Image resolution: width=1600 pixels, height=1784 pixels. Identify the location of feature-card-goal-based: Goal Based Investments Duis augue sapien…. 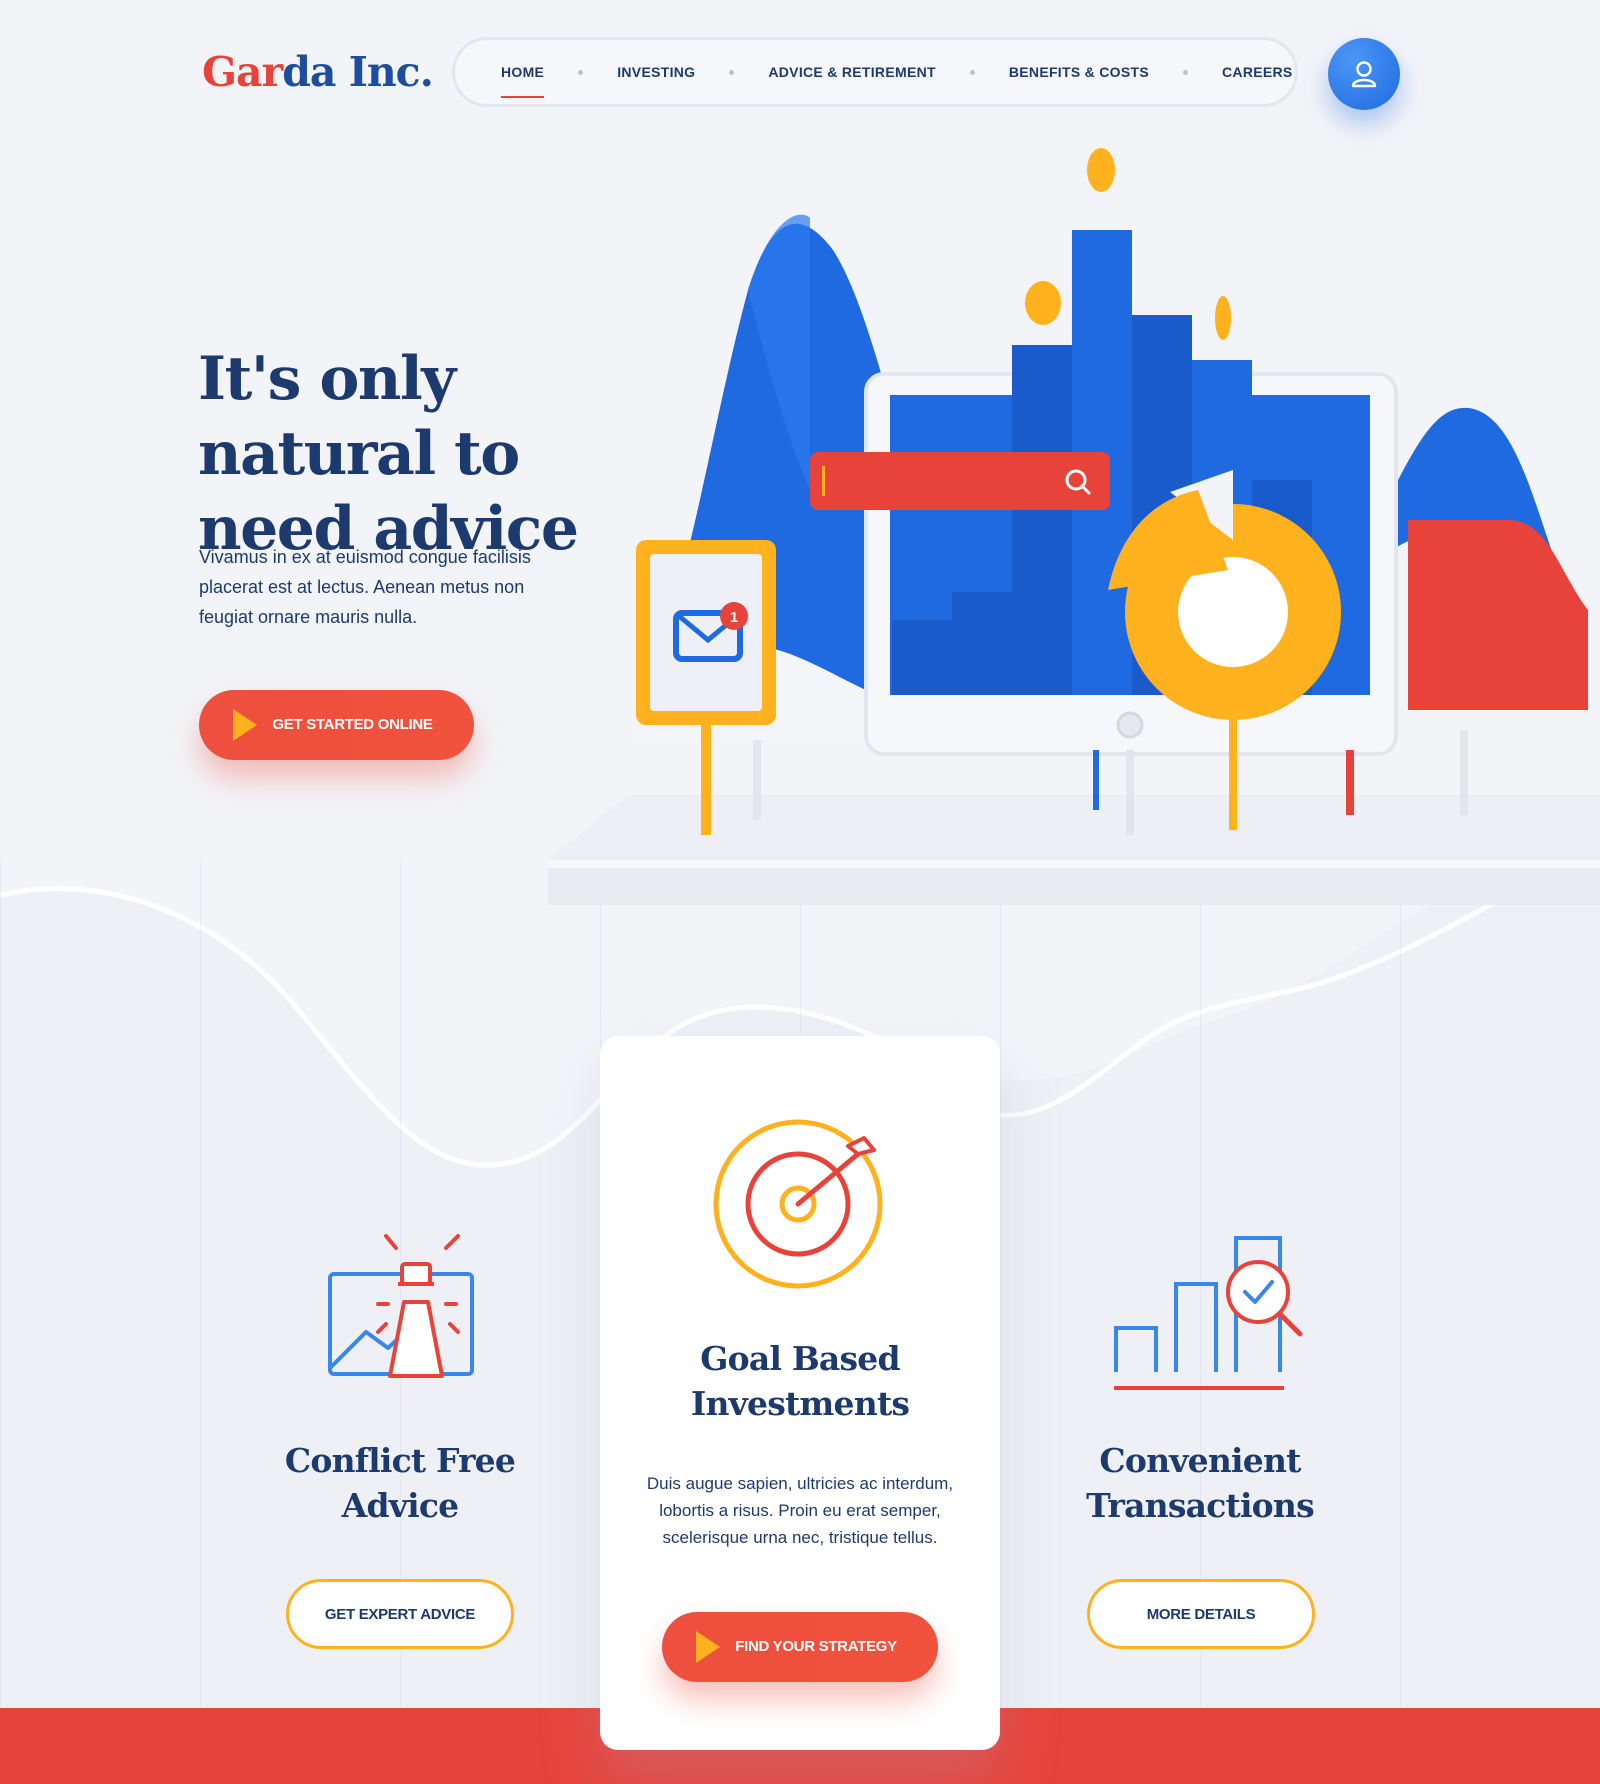
(800, 1393).